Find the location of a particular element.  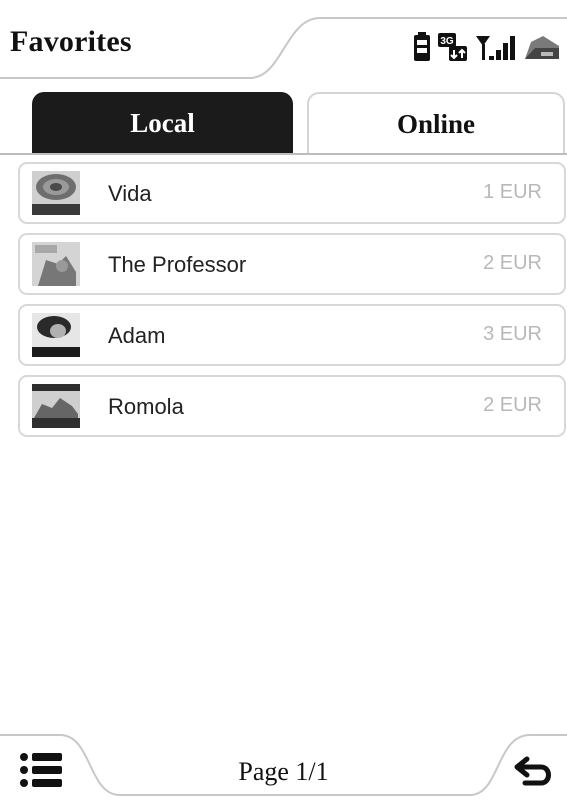

list-item: Adam 3 EUR is located at coordinates (292, 335).